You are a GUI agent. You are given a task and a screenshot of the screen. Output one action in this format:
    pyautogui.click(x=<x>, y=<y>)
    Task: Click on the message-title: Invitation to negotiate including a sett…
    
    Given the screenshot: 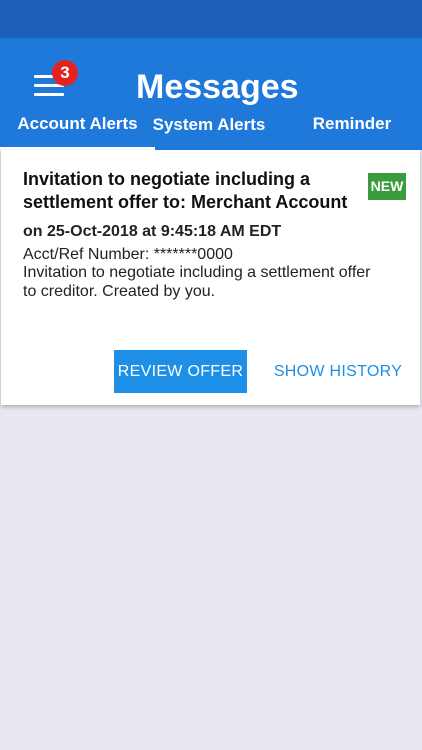 What is the action you would take?
    pyautogui.click(x=185, y=190)
    